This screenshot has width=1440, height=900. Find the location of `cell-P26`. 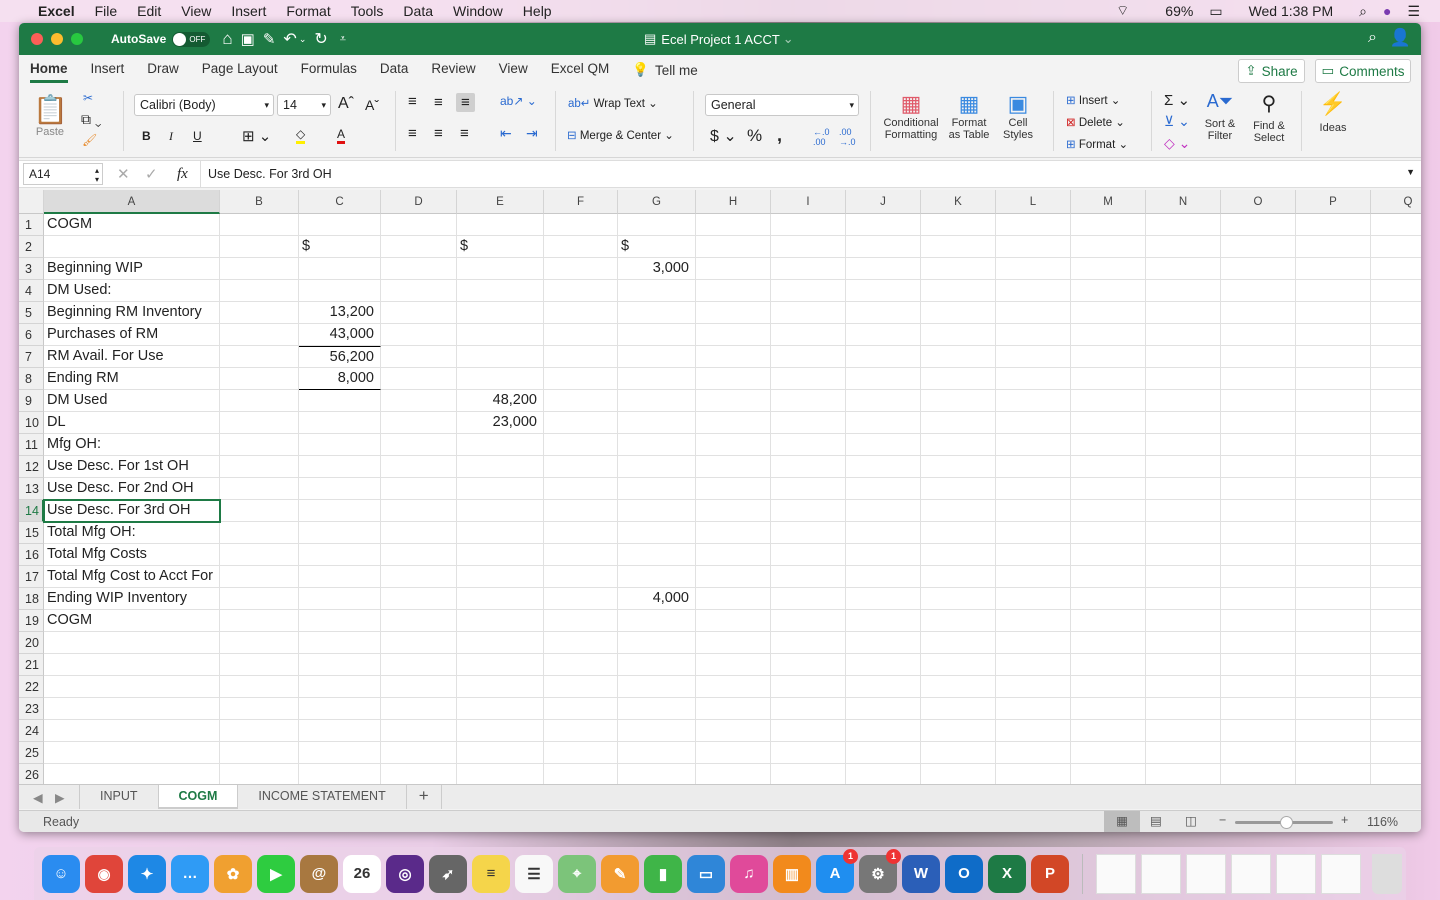

cell-P26 is located at coordinates (1333, 774).